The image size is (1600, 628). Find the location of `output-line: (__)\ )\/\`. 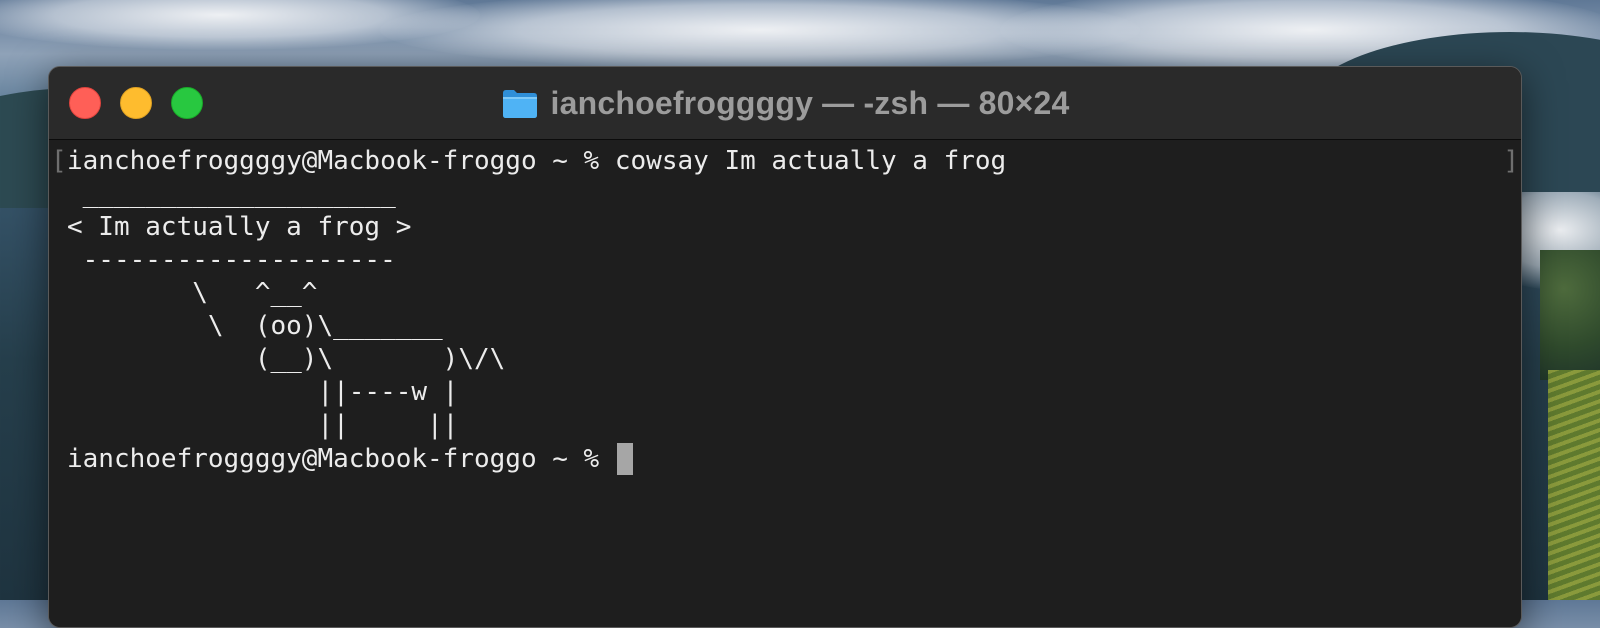

output-line: (__)\ )\/\ is located at coordinates (286, 359).